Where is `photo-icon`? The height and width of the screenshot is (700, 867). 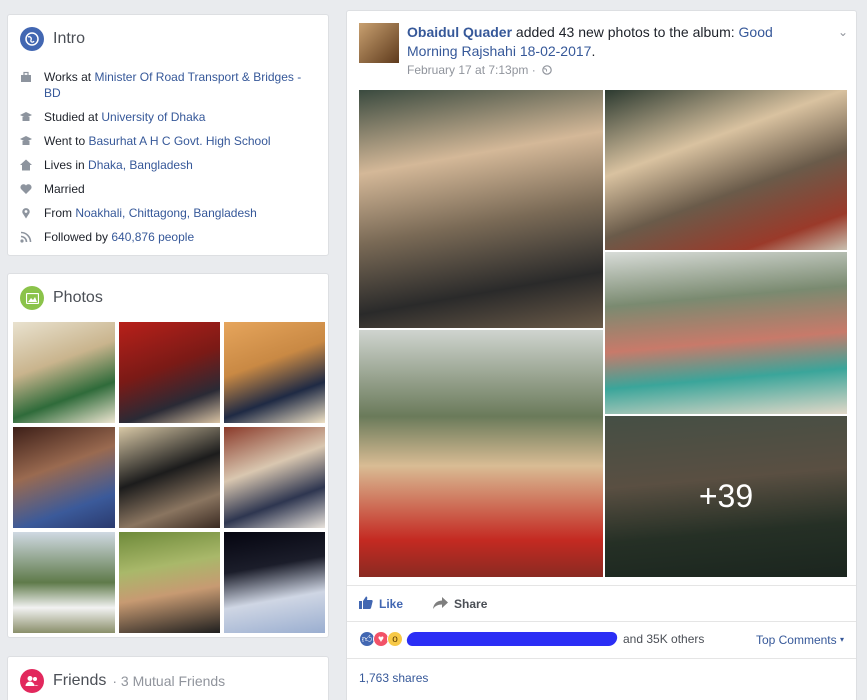
photo-icon is located at coordinates (32, 298).